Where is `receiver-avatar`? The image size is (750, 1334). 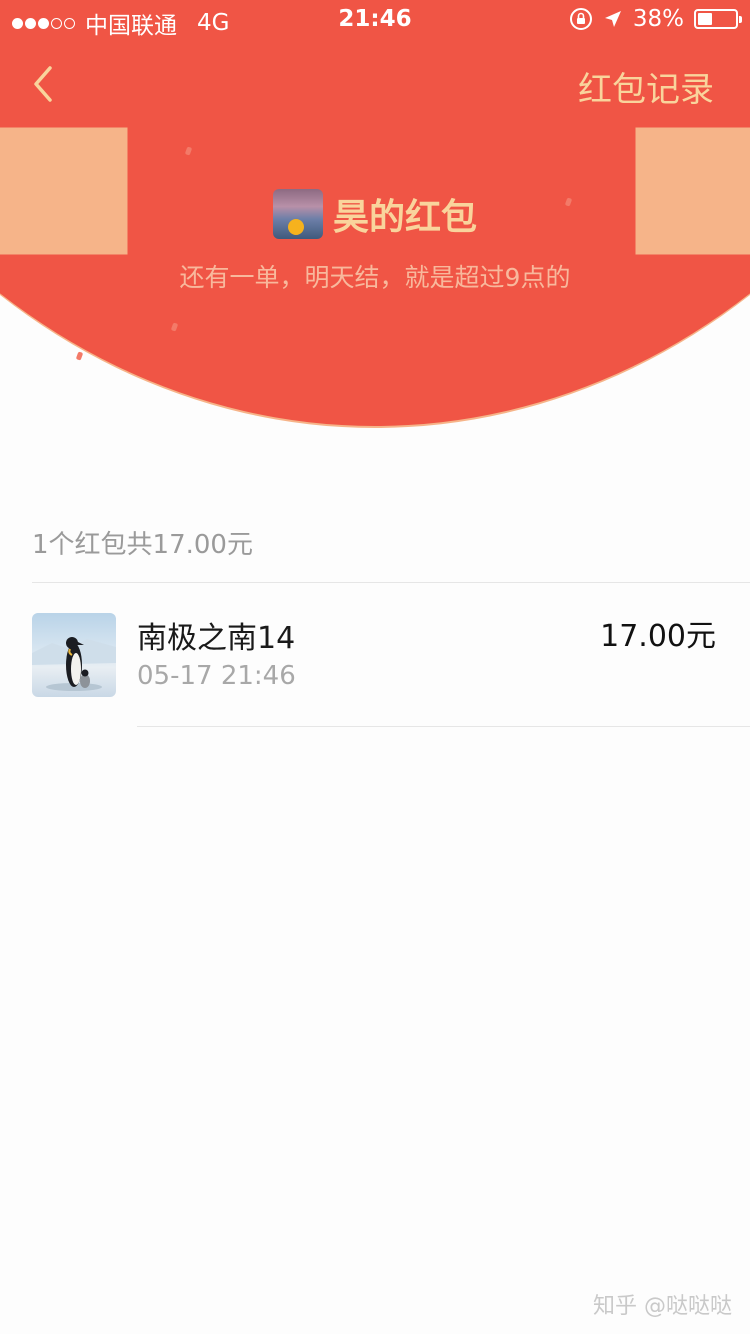
receiver-avatar is located at coordinates (74, 655).